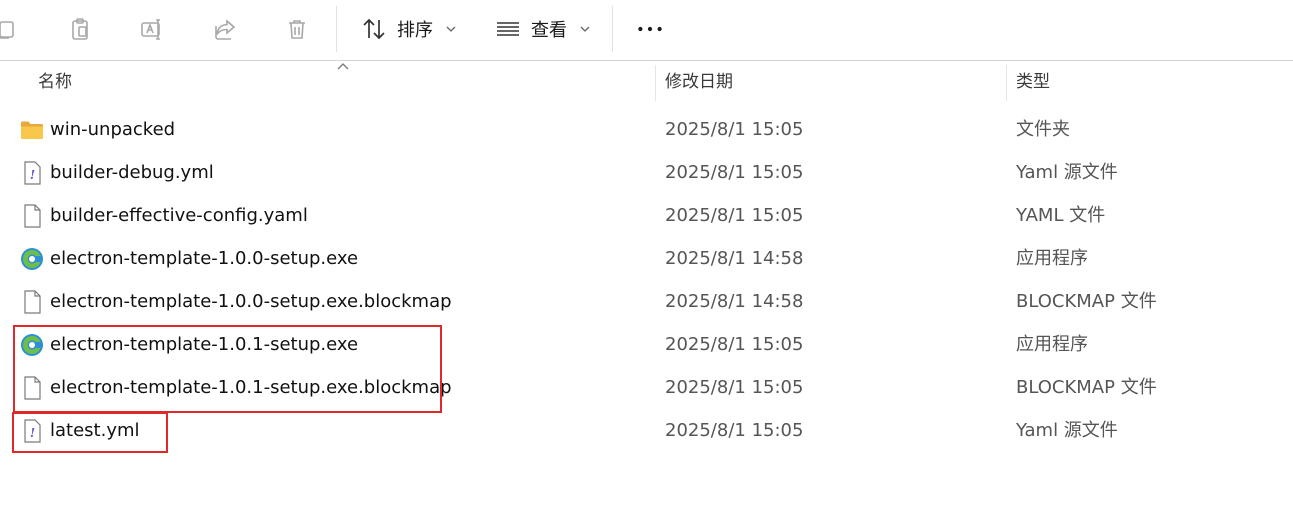 The width and height of the screenshot is (1293, 520). I want to click on view-button: 查看, so click(543, 29).